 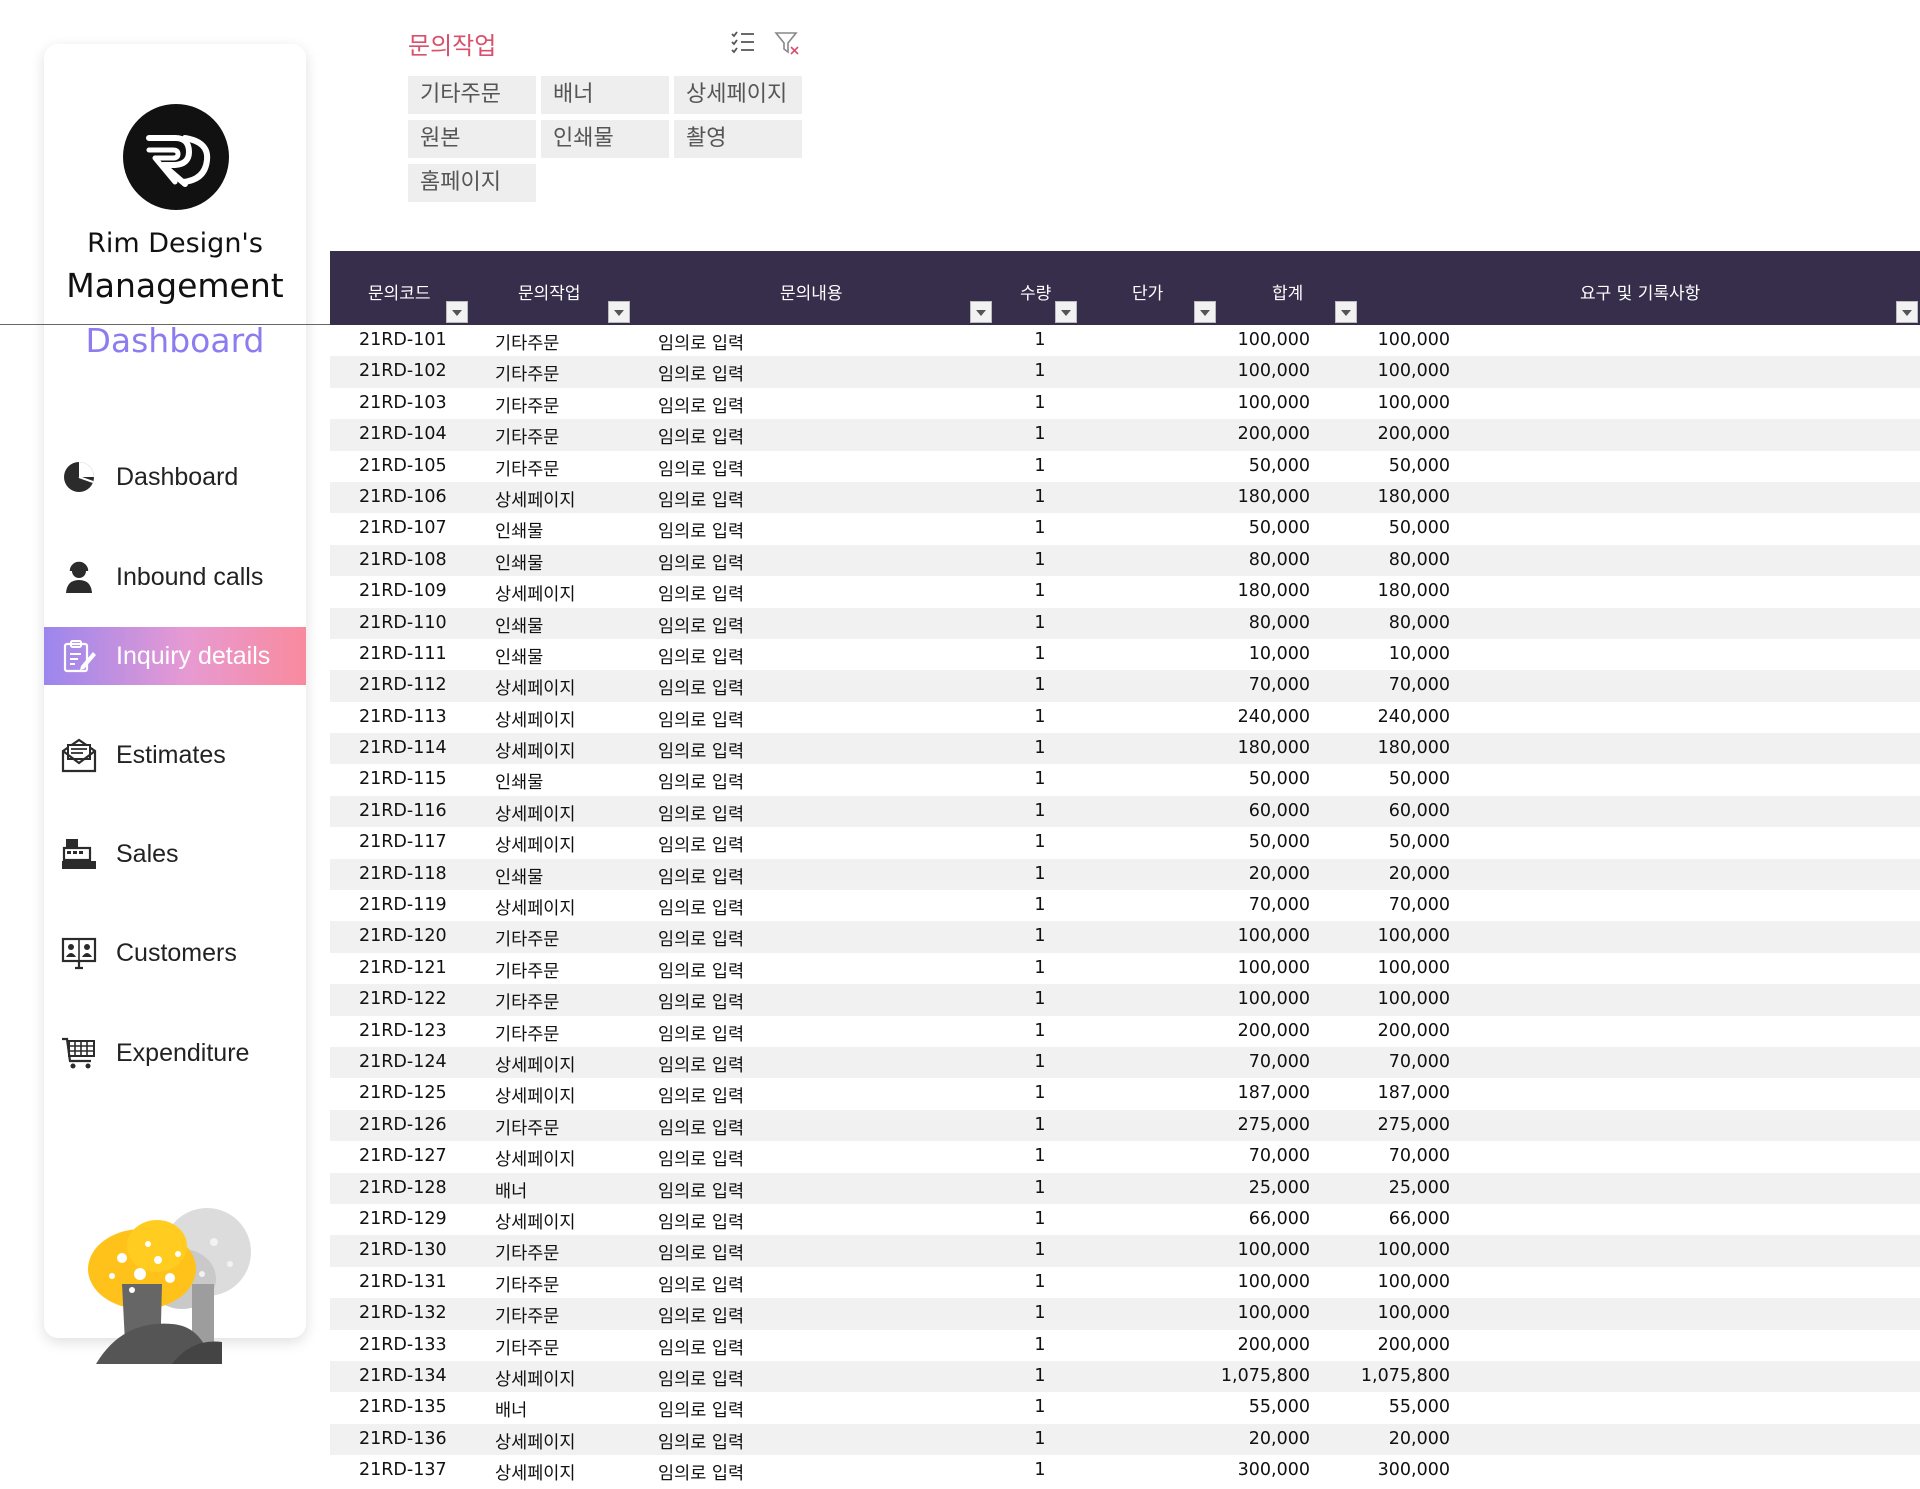 I want to click on table-row: 21RD-110 인쇄물 임의로 입력 1 80,000 80,000, so click(x=1125, y=623).